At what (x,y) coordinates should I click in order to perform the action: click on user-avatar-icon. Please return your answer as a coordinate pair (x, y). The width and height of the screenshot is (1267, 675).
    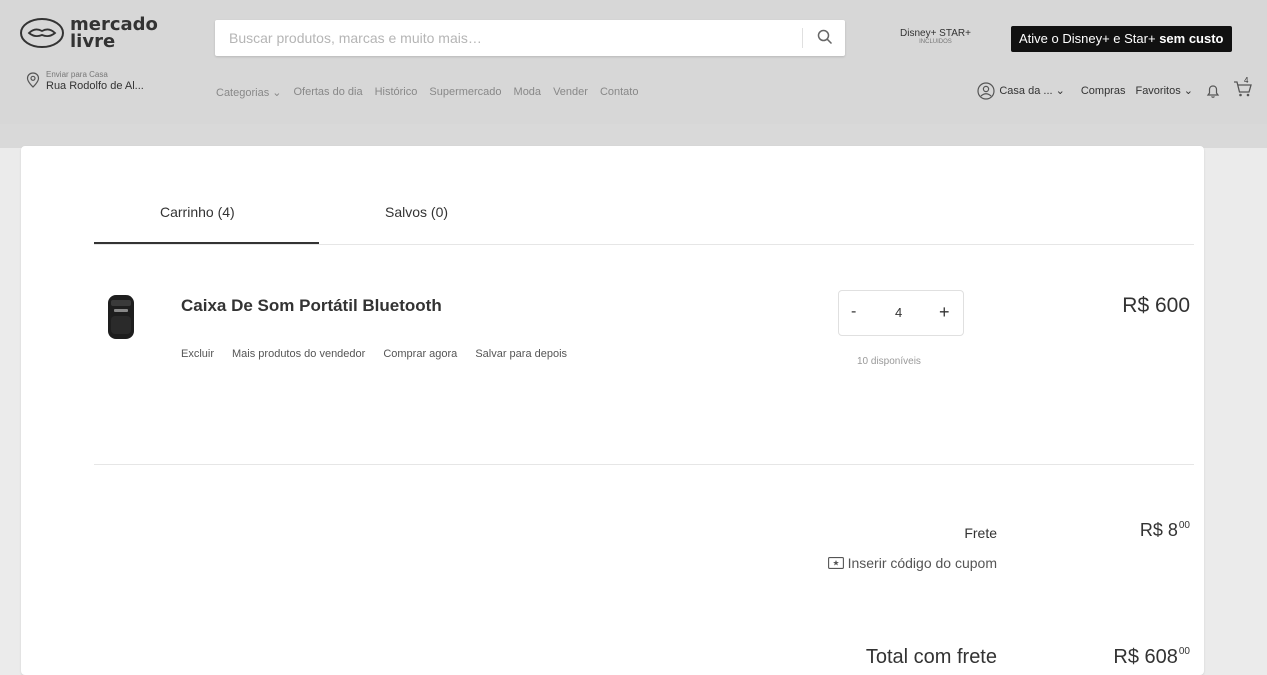
    Looking at the image, I should click on (986, 90).